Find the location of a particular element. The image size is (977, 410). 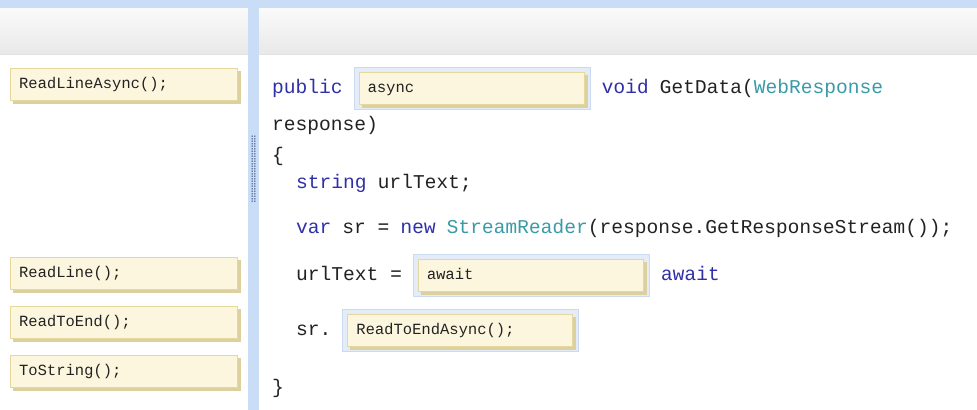

code-keyword: new is located at coordinates (418, 228).